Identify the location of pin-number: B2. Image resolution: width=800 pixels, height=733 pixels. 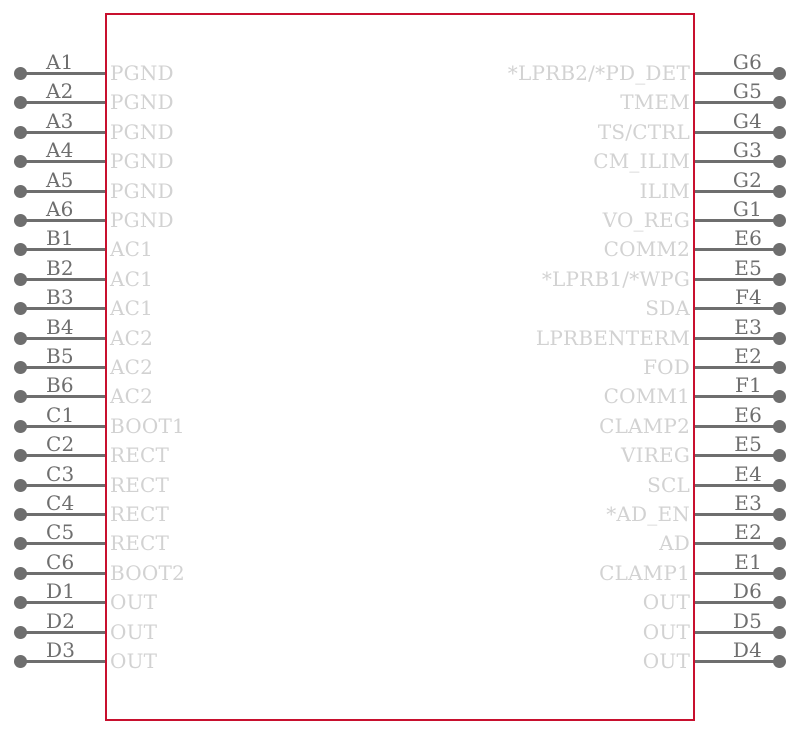
(60, 267).